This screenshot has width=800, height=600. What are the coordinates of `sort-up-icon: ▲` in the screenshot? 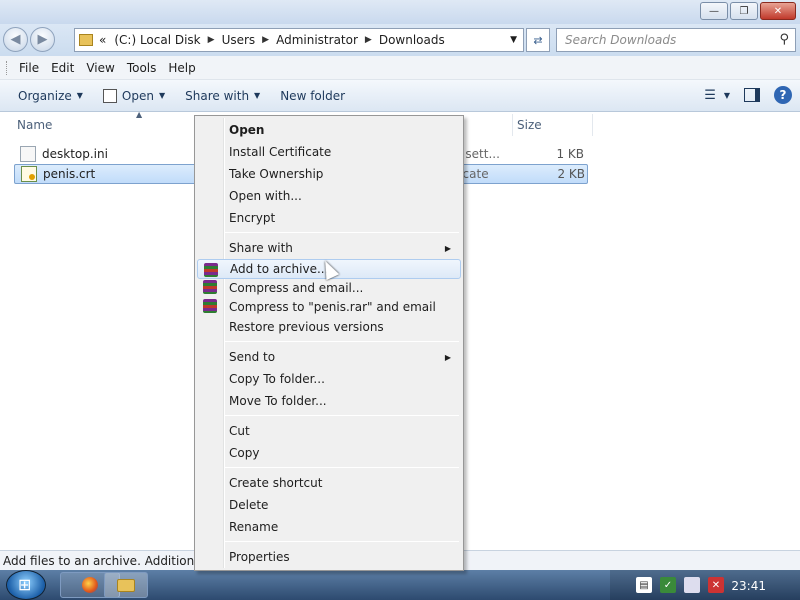 It's located at (139, 114).